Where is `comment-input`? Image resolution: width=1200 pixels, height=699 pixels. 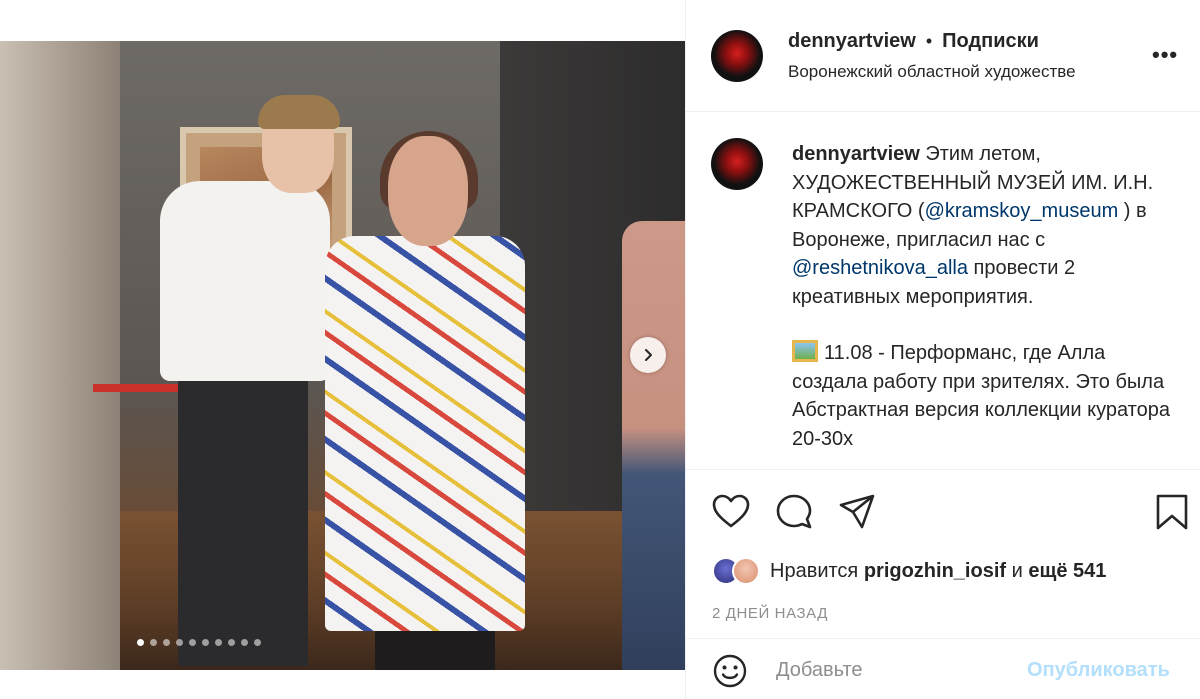
comment-input is located at coordinates (896, 670).